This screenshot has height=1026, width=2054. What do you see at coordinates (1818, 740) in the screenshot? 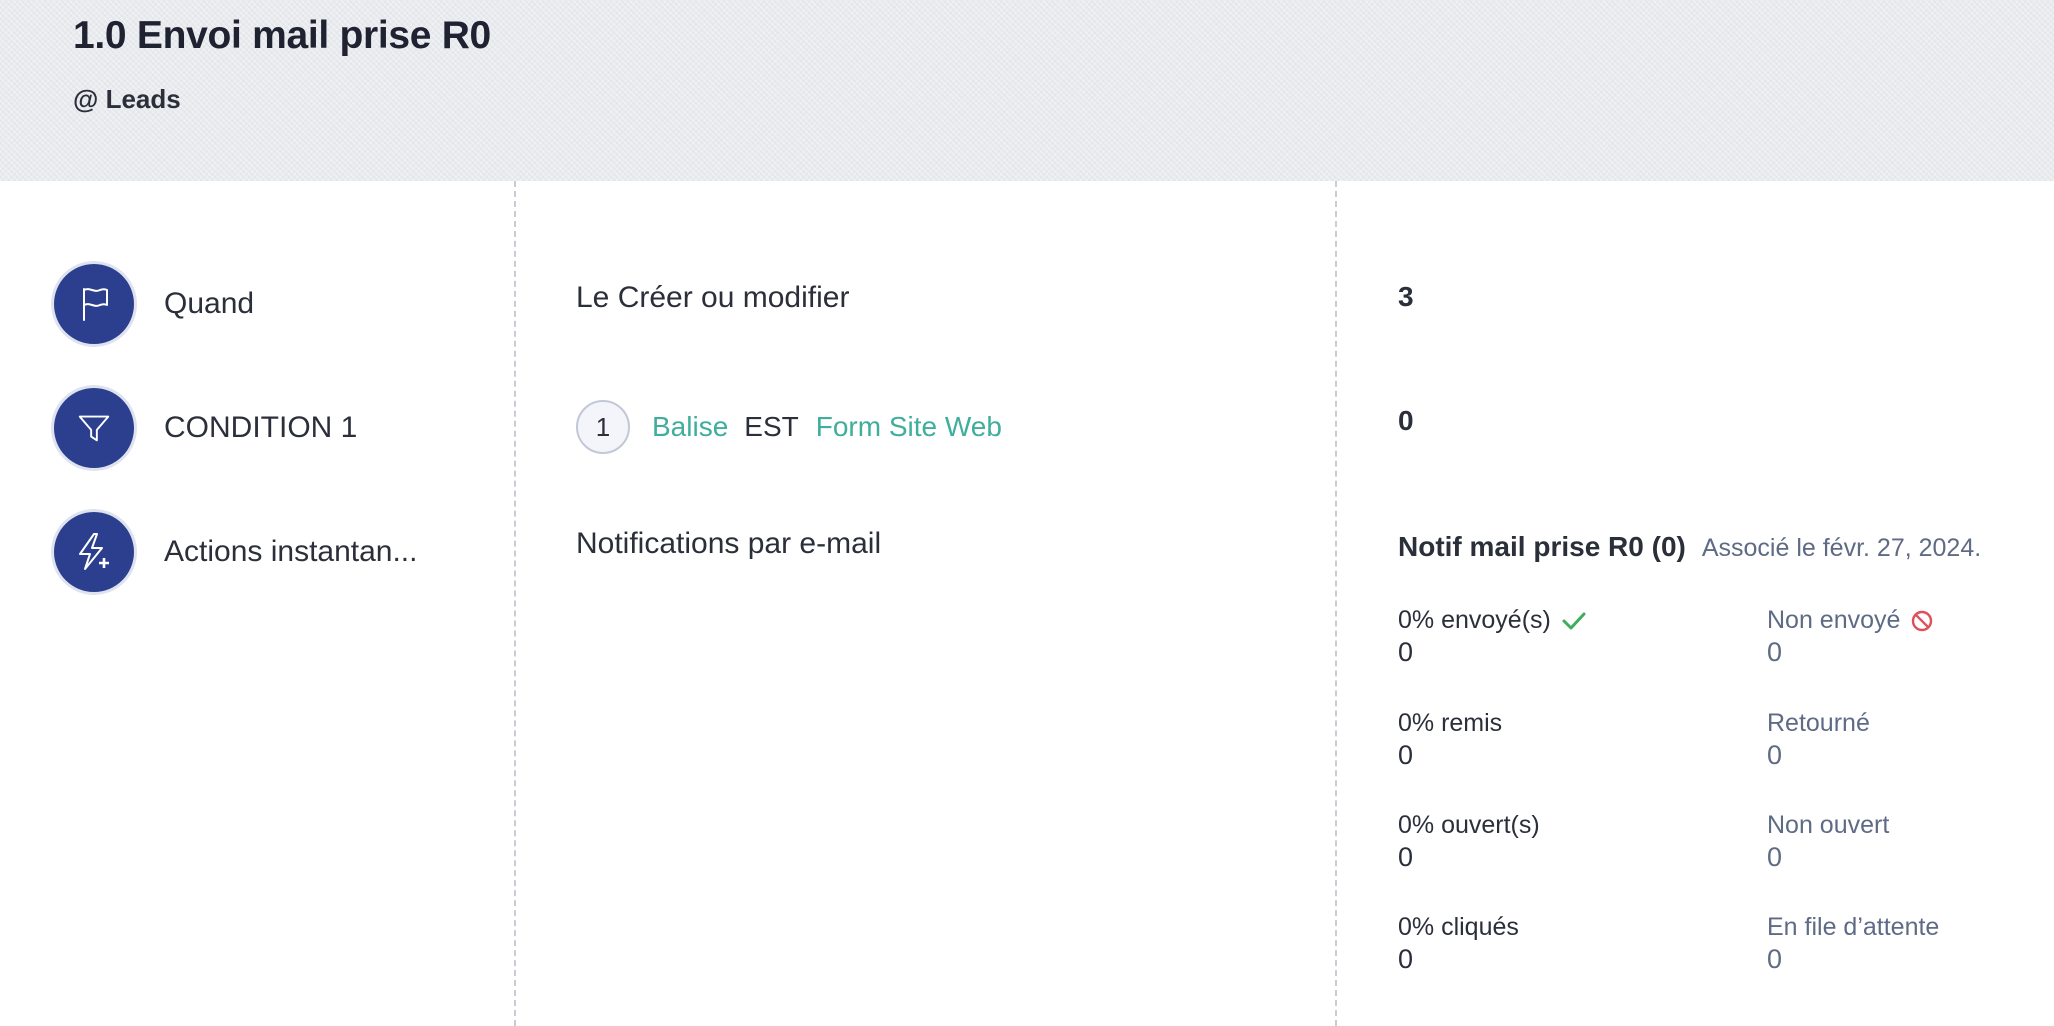
I see `stat-bounced: Retourné 0` at bounding box center [1818, 740].